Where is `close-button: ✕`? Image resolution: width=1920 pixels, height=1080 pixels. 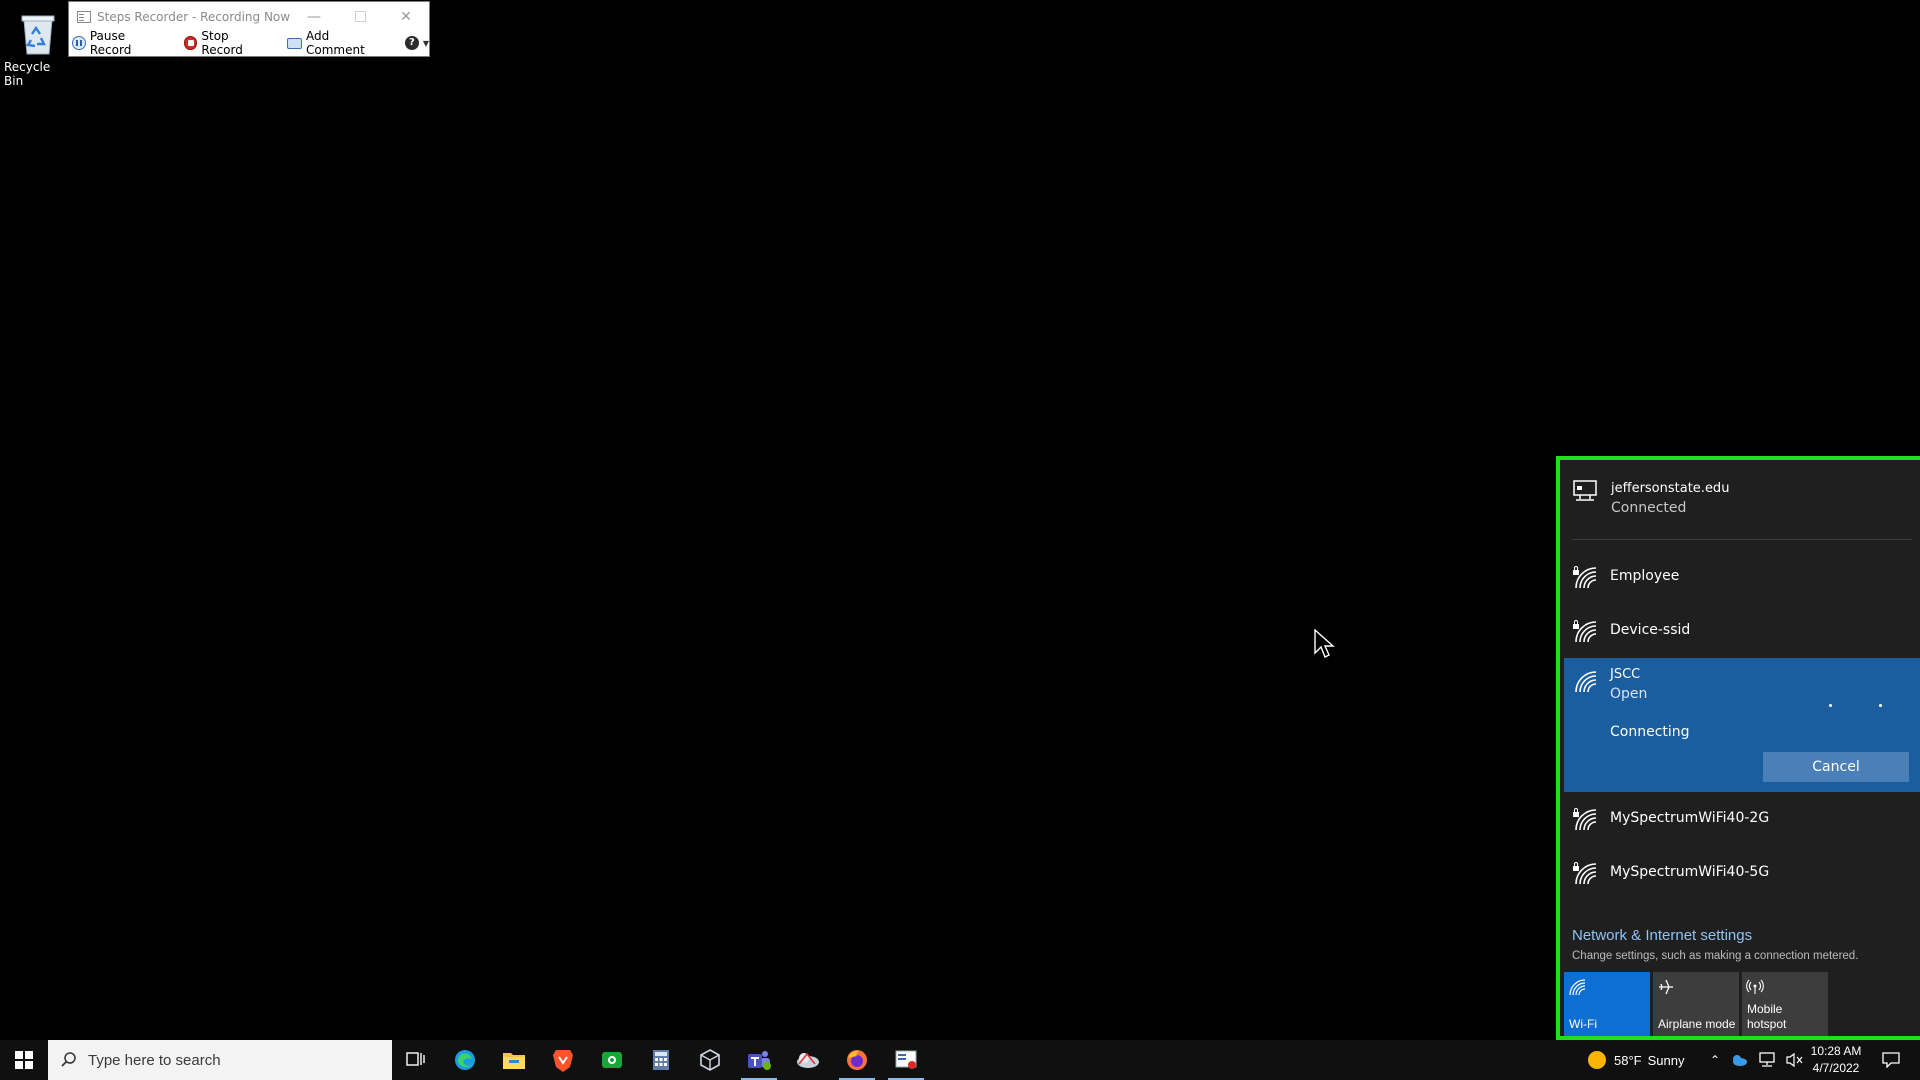 close-button: ✕ is located at coordinates (406, 16).